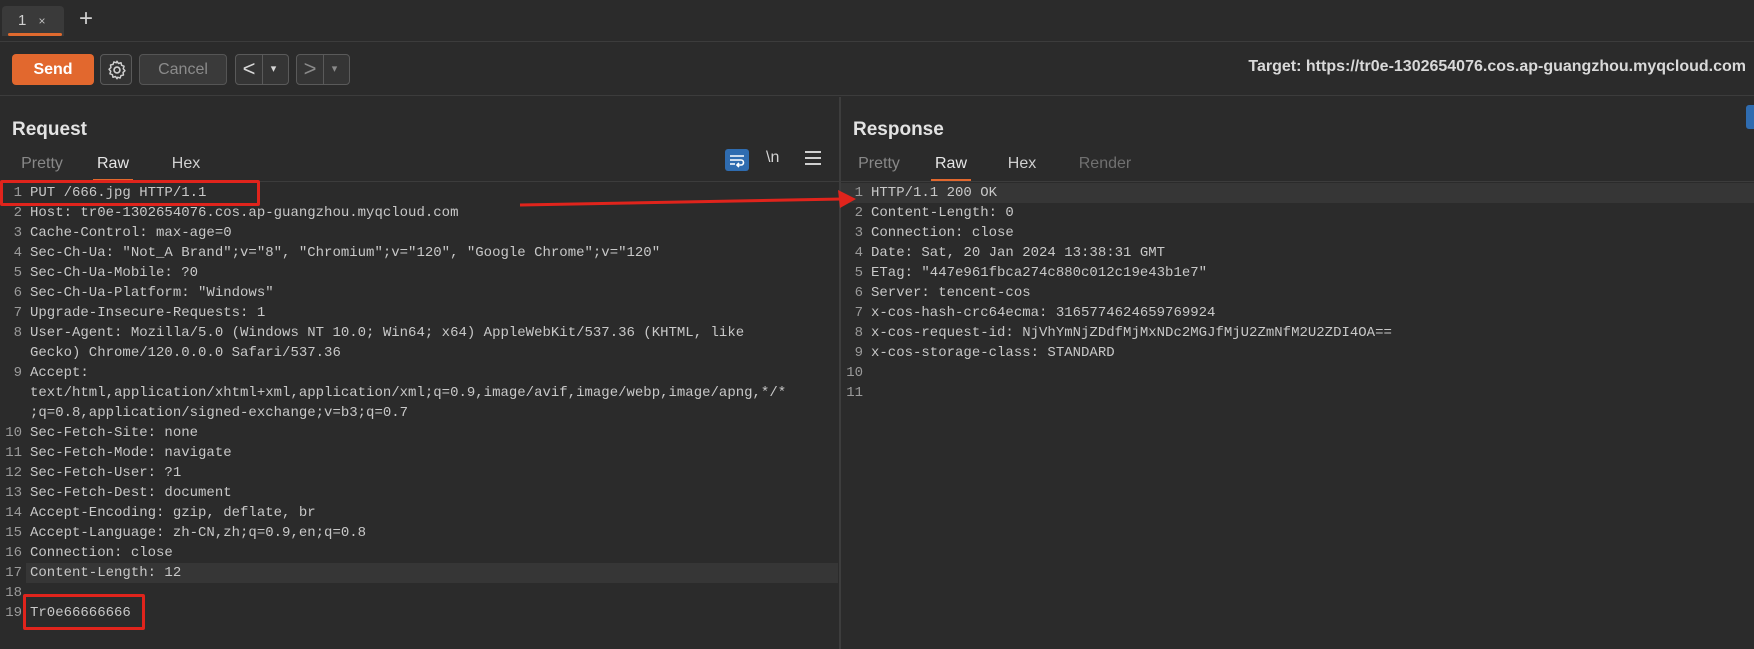  What do you see at coordinates (898, 129) in the screenshot?
I see `response-title: Response` at bounding box center [898, 129].